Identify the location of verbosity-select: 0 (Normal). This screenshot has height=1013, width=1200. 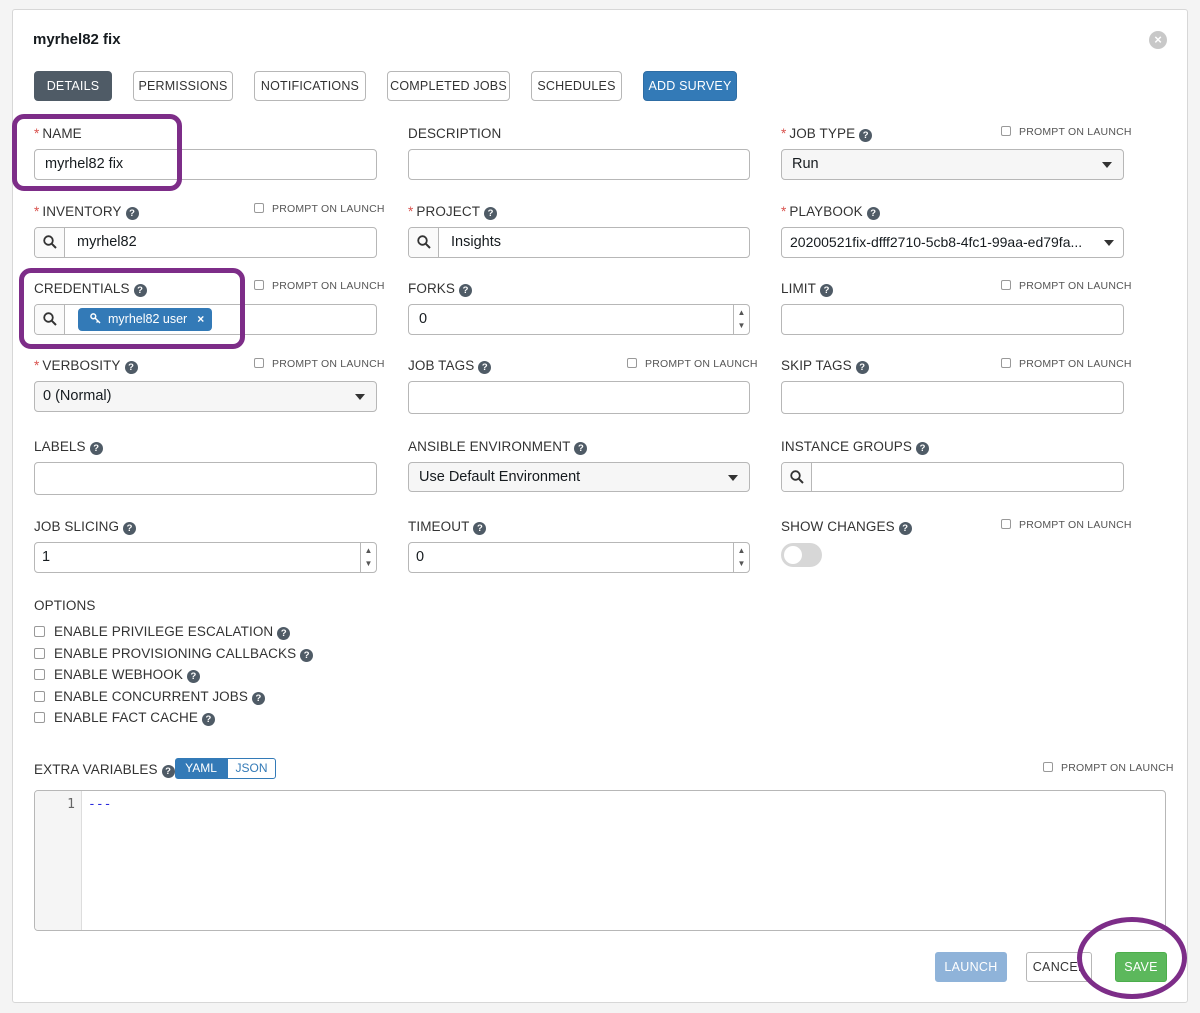
(205, 396).